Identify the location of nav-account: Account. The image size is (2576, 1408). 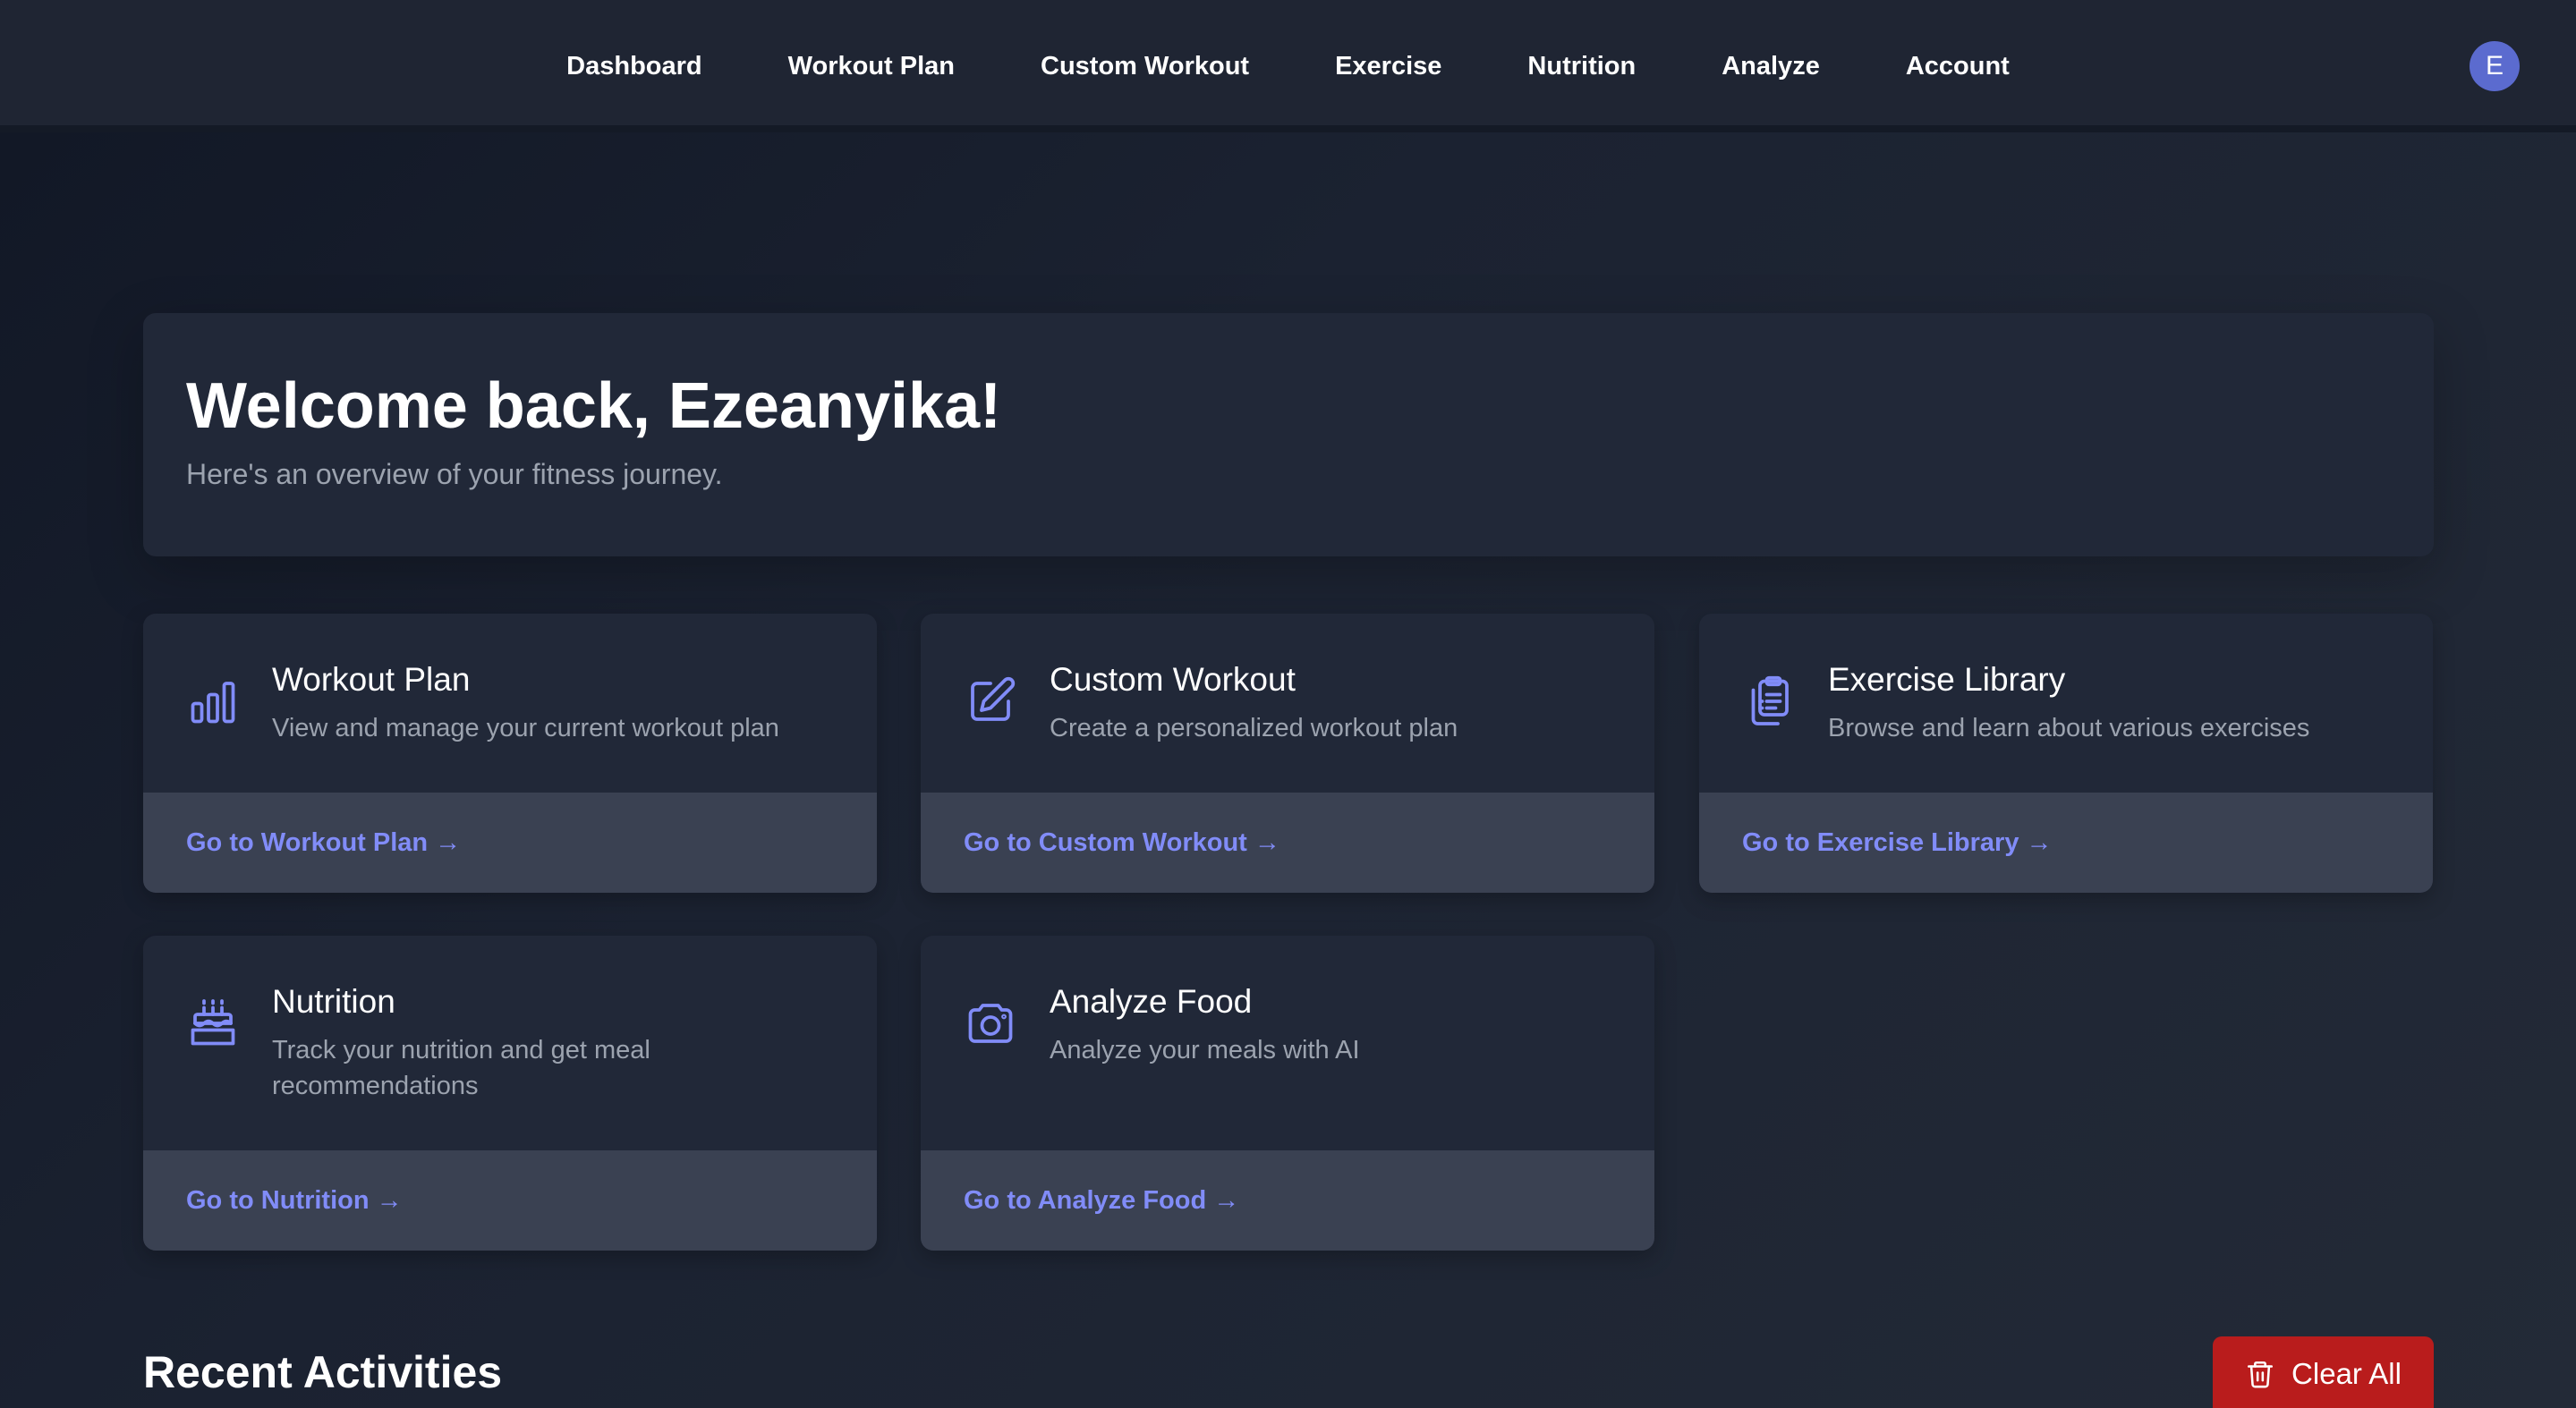
(1958, 66).